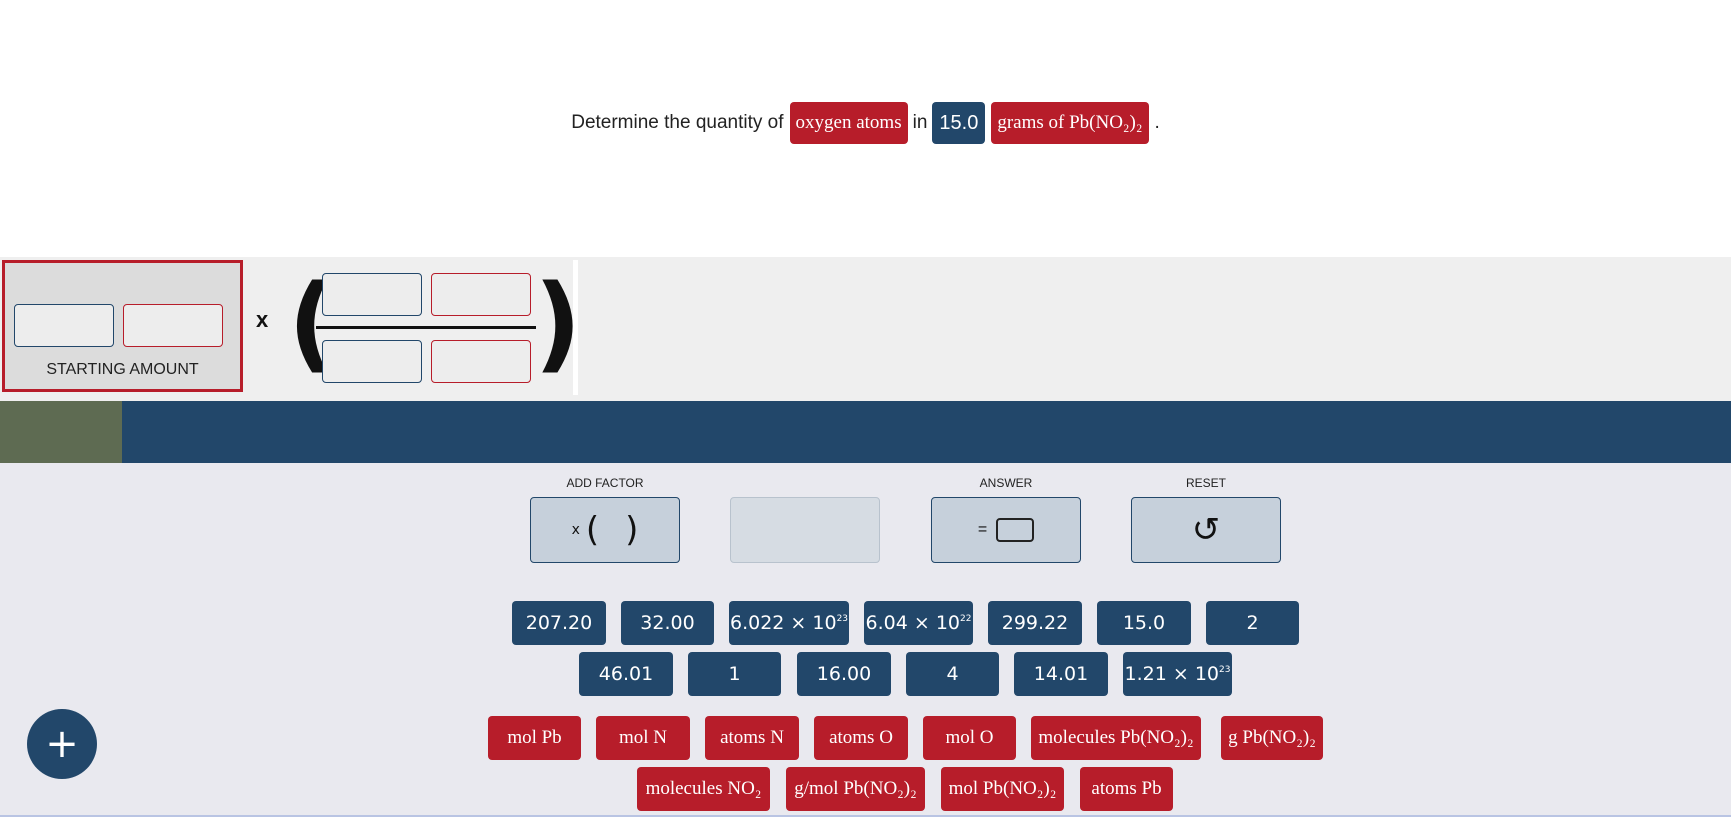 The width and height of the screenshot is (1731, 817). I want to click on given-unit-tag: grams of Pb(NO₂)₂, so click(1070, 123).